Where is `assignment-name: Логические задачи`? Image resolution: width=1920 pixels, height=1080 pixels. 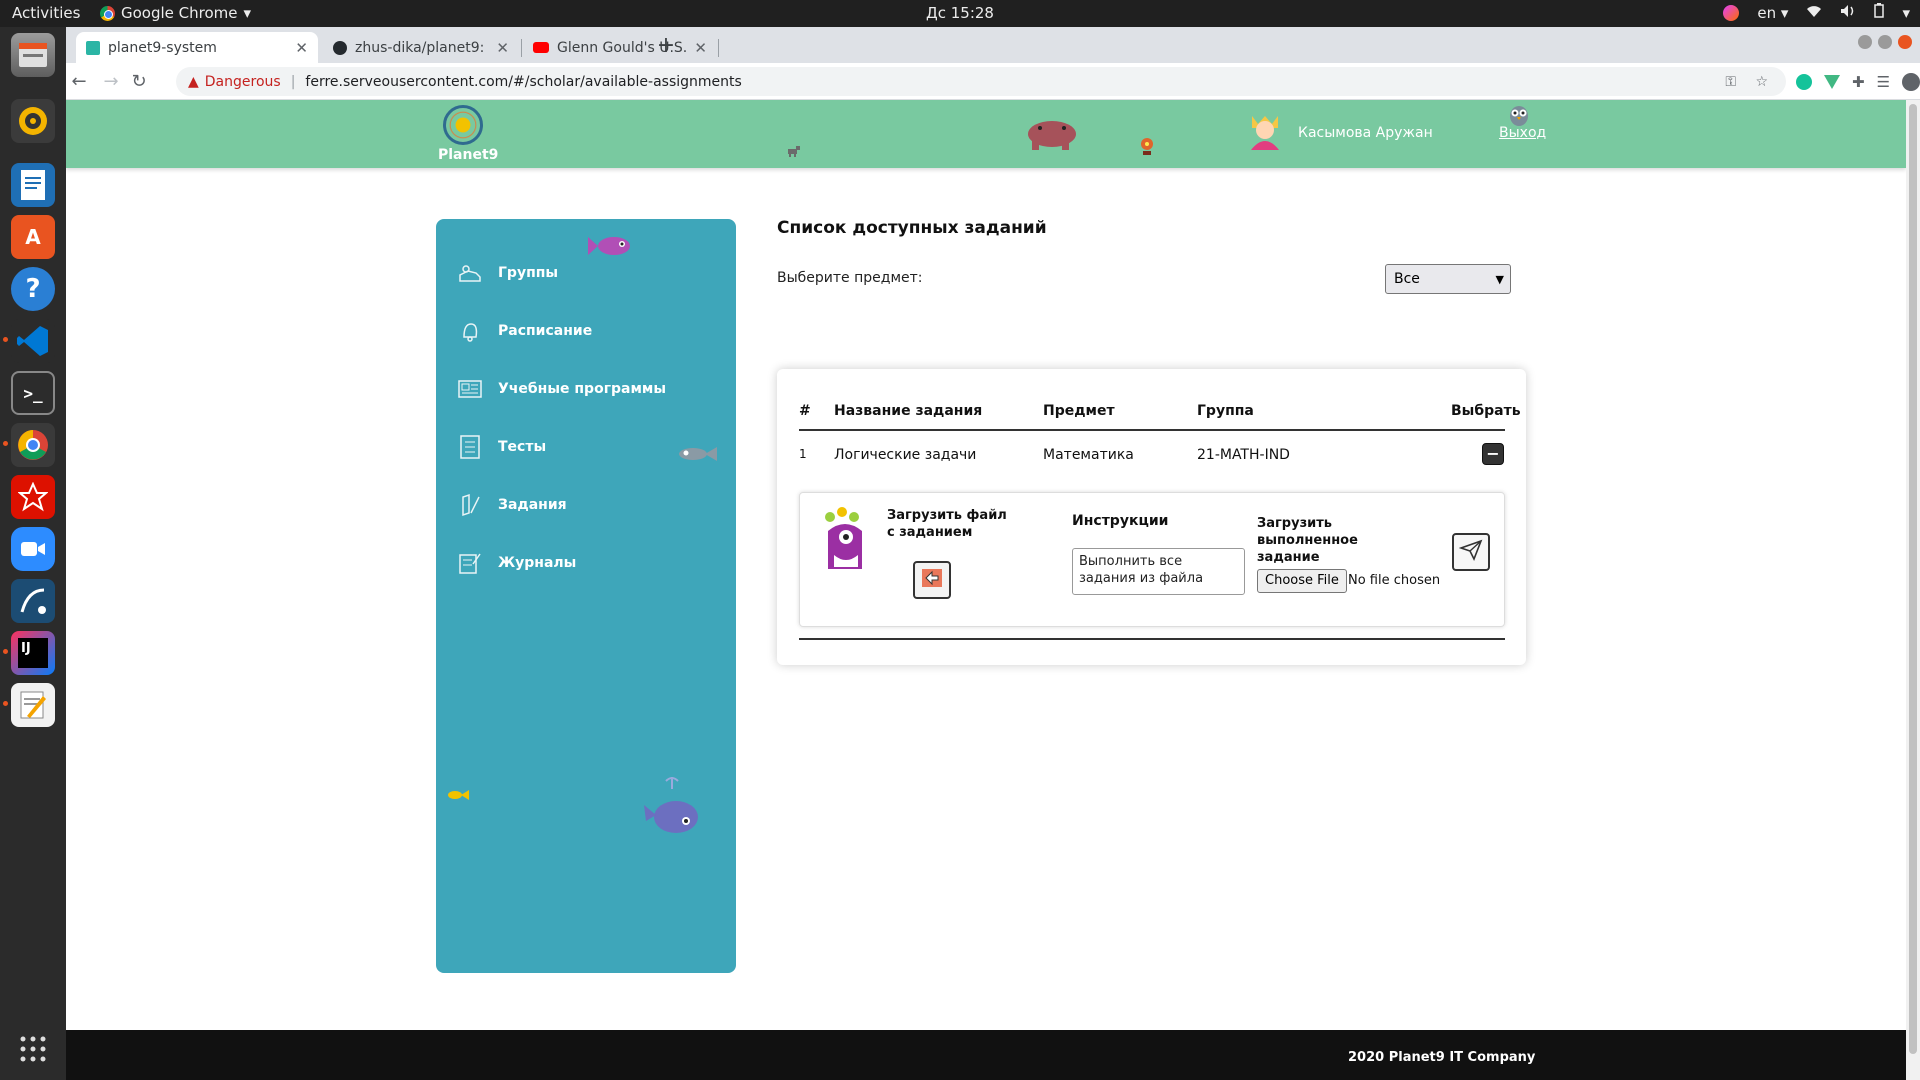 assignment-name: Логические задачи is located at coordinates (905, 455).